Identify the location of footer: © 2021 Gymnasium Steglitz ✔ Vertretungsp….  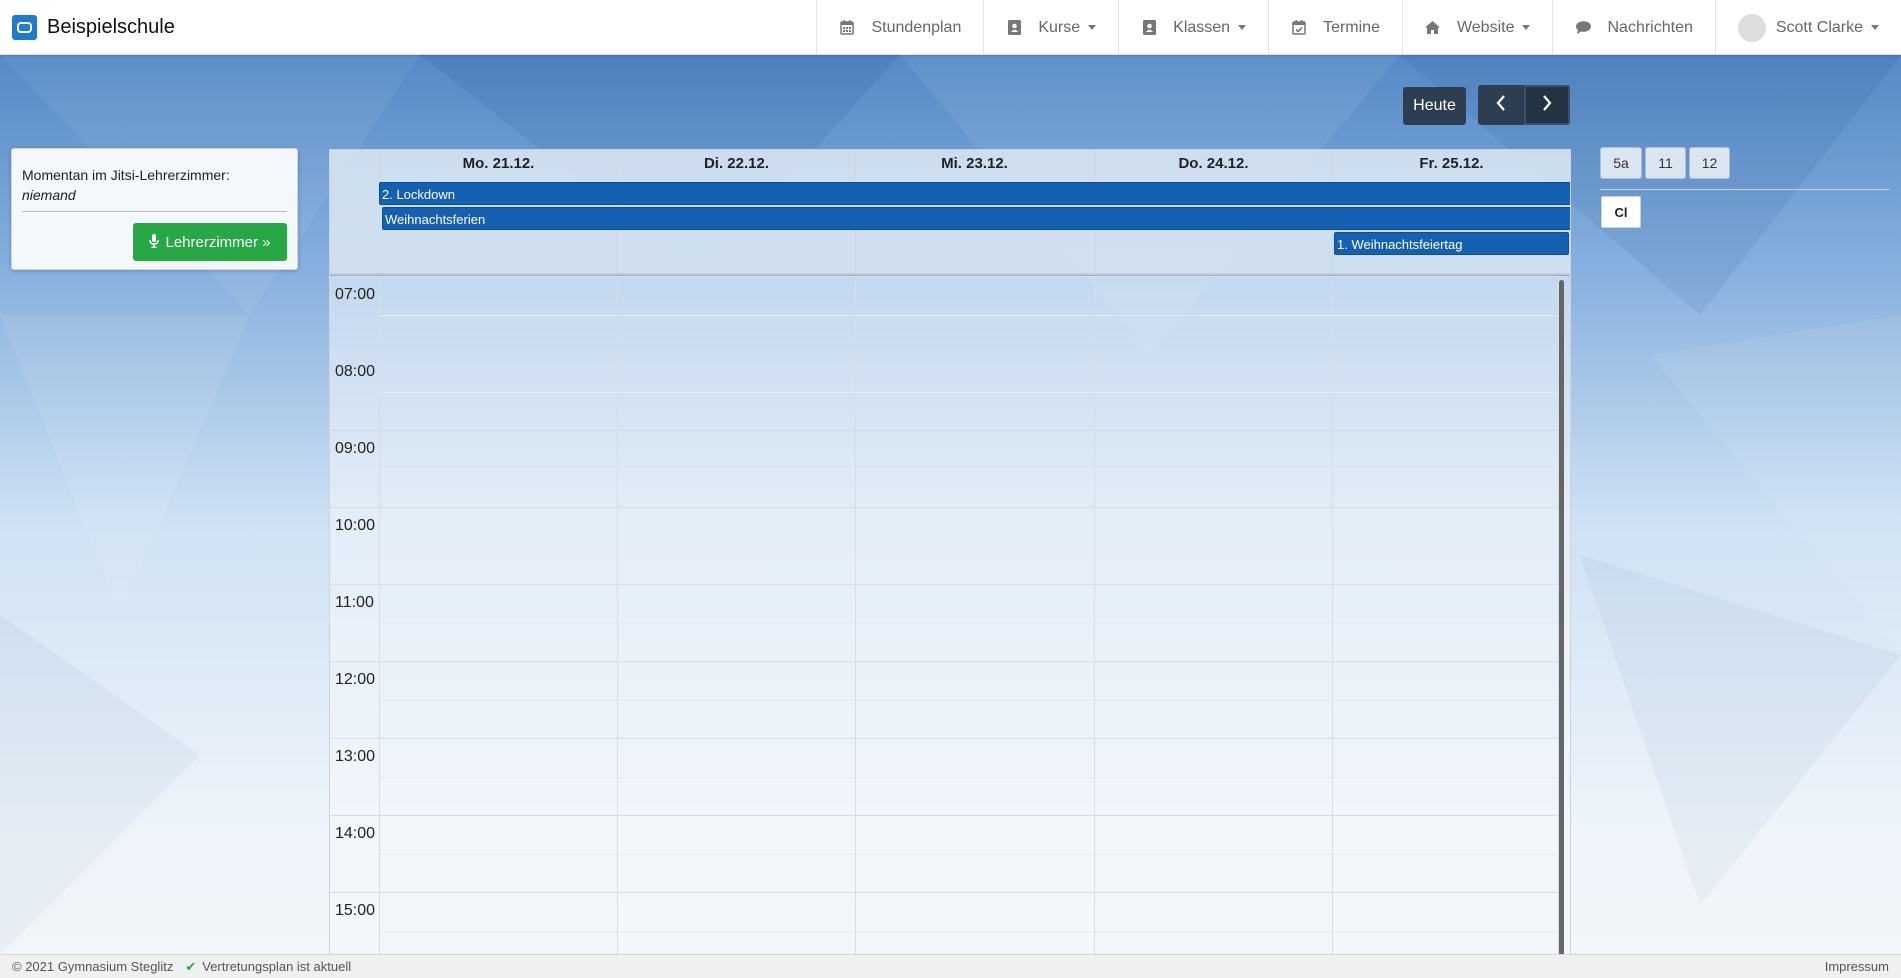
(950, 966).